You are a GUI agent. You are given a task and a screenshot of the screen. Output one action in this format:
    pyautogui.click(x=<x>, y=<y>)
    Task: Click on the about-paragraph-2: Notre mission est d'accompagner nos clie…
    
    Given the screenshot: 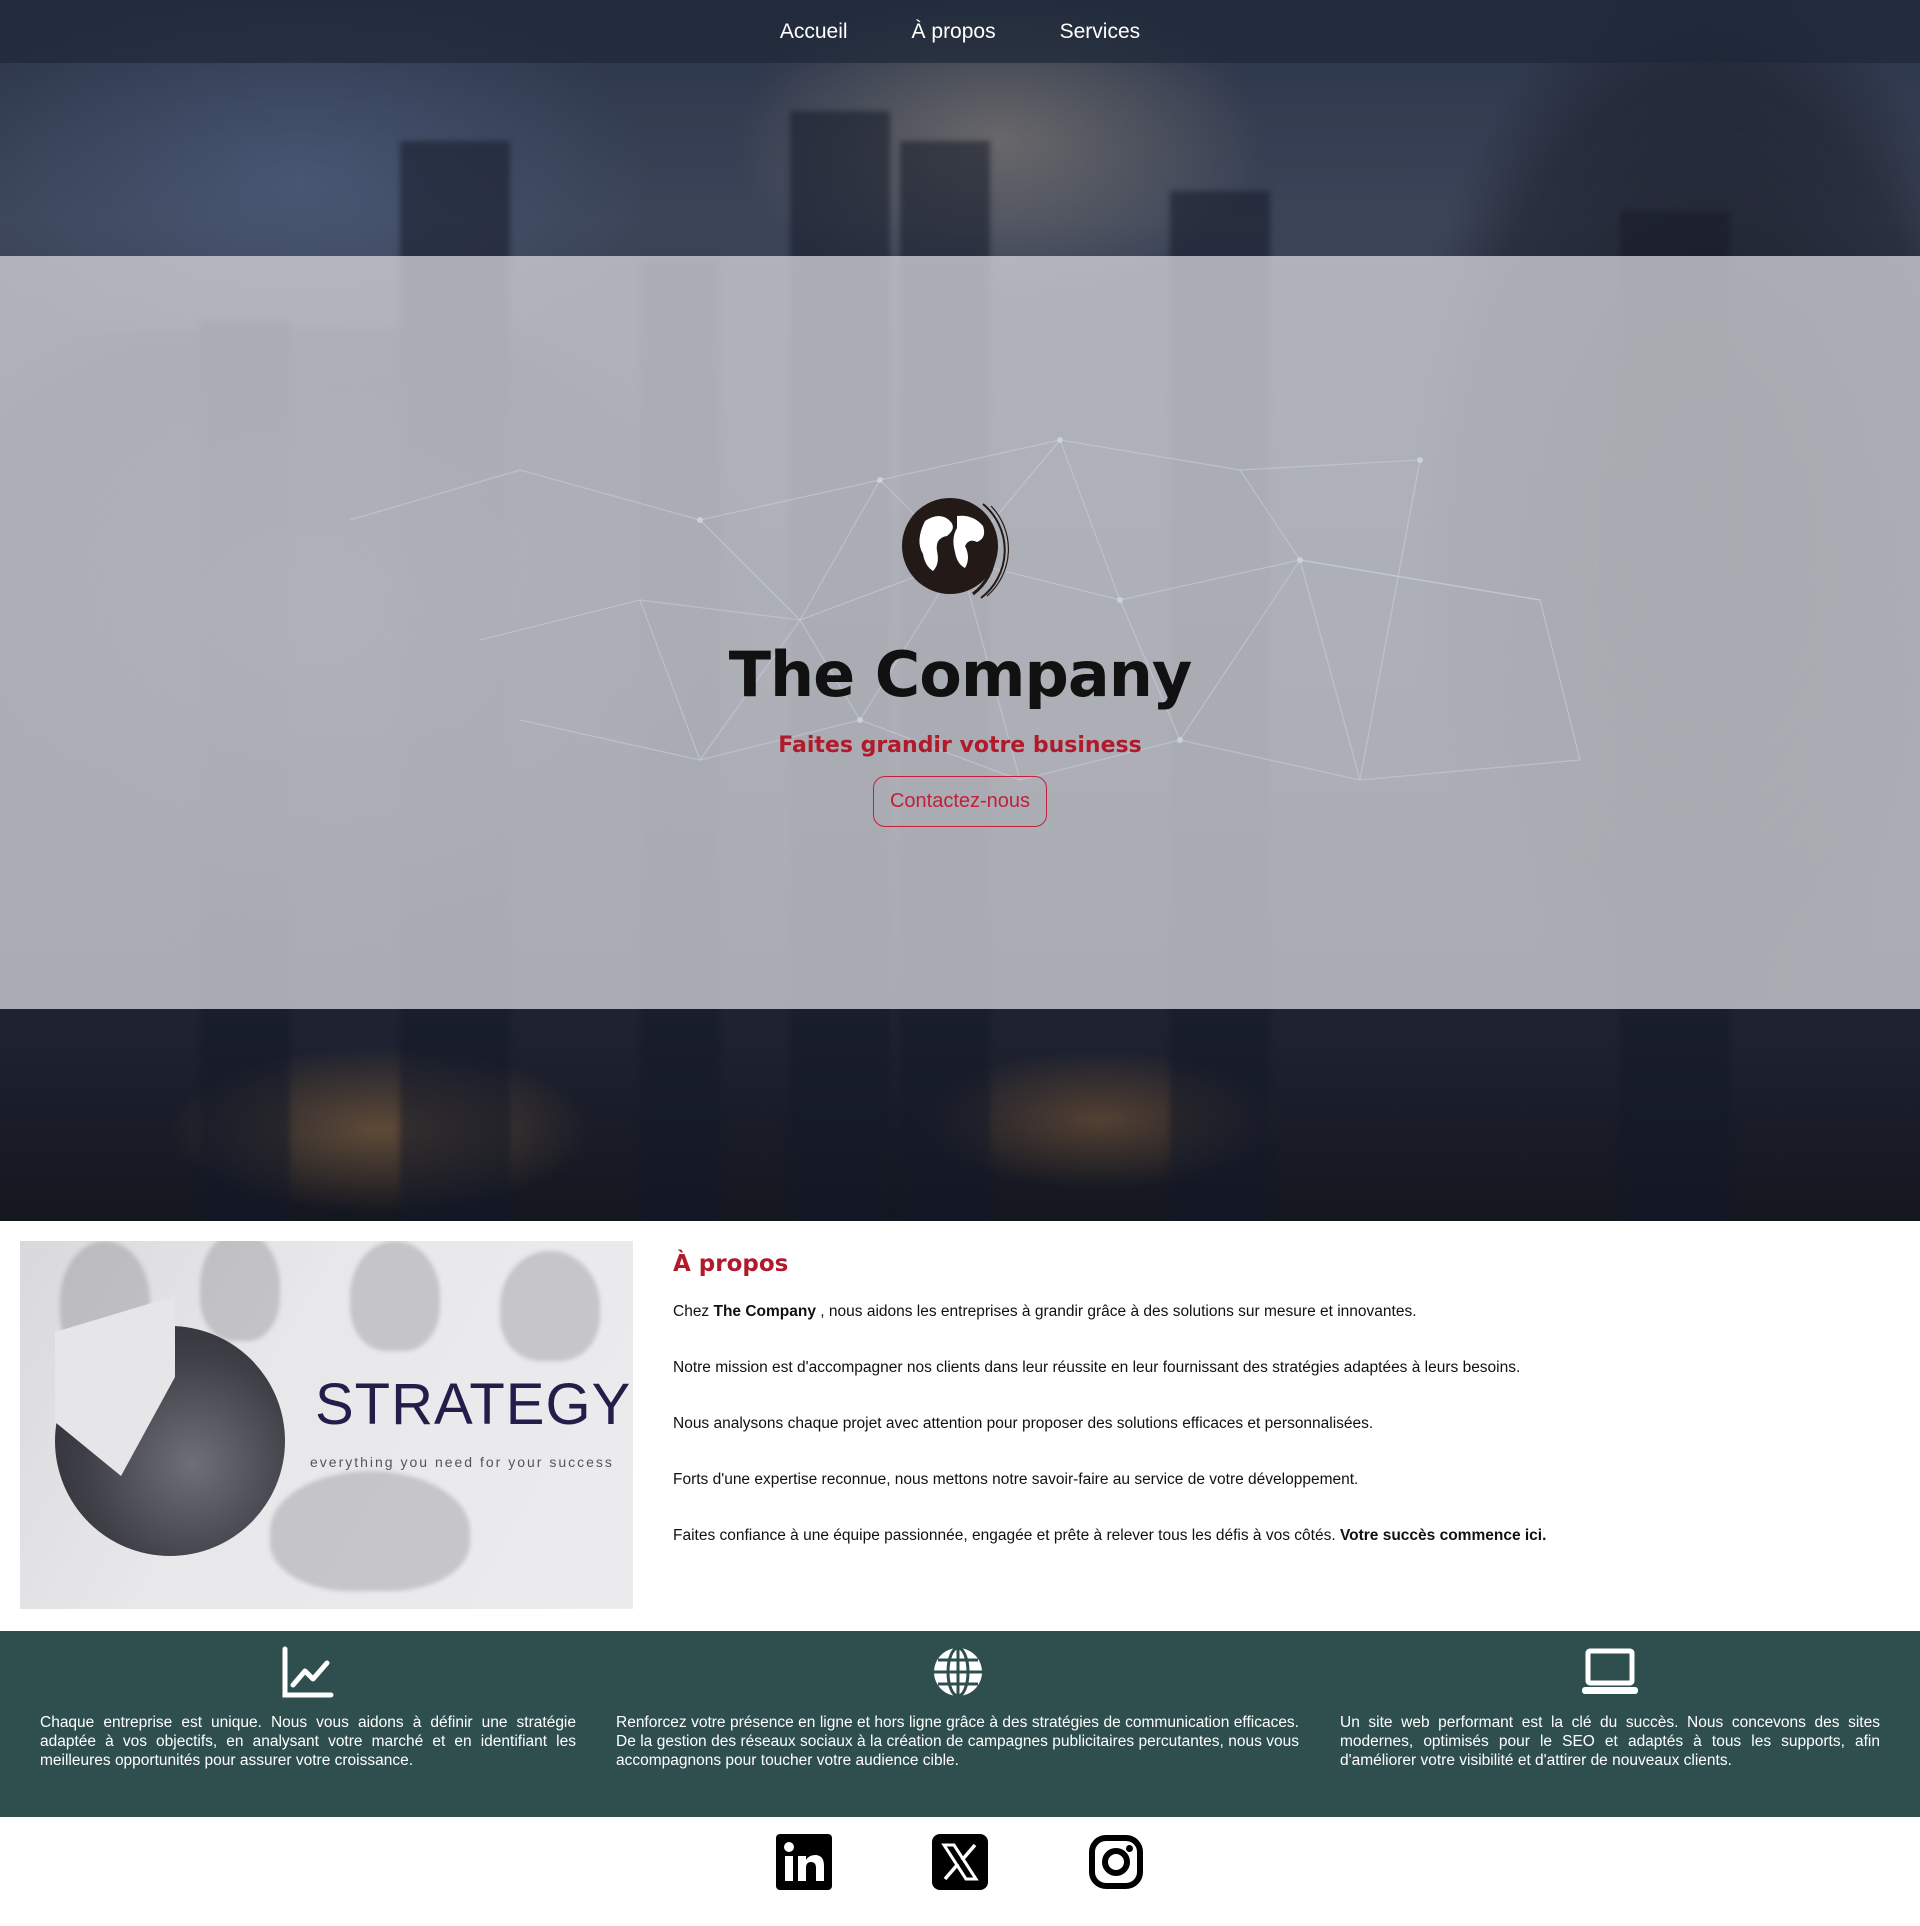 What is the action you would take?
    pyautogui.click(x=1097, y=1367)
    